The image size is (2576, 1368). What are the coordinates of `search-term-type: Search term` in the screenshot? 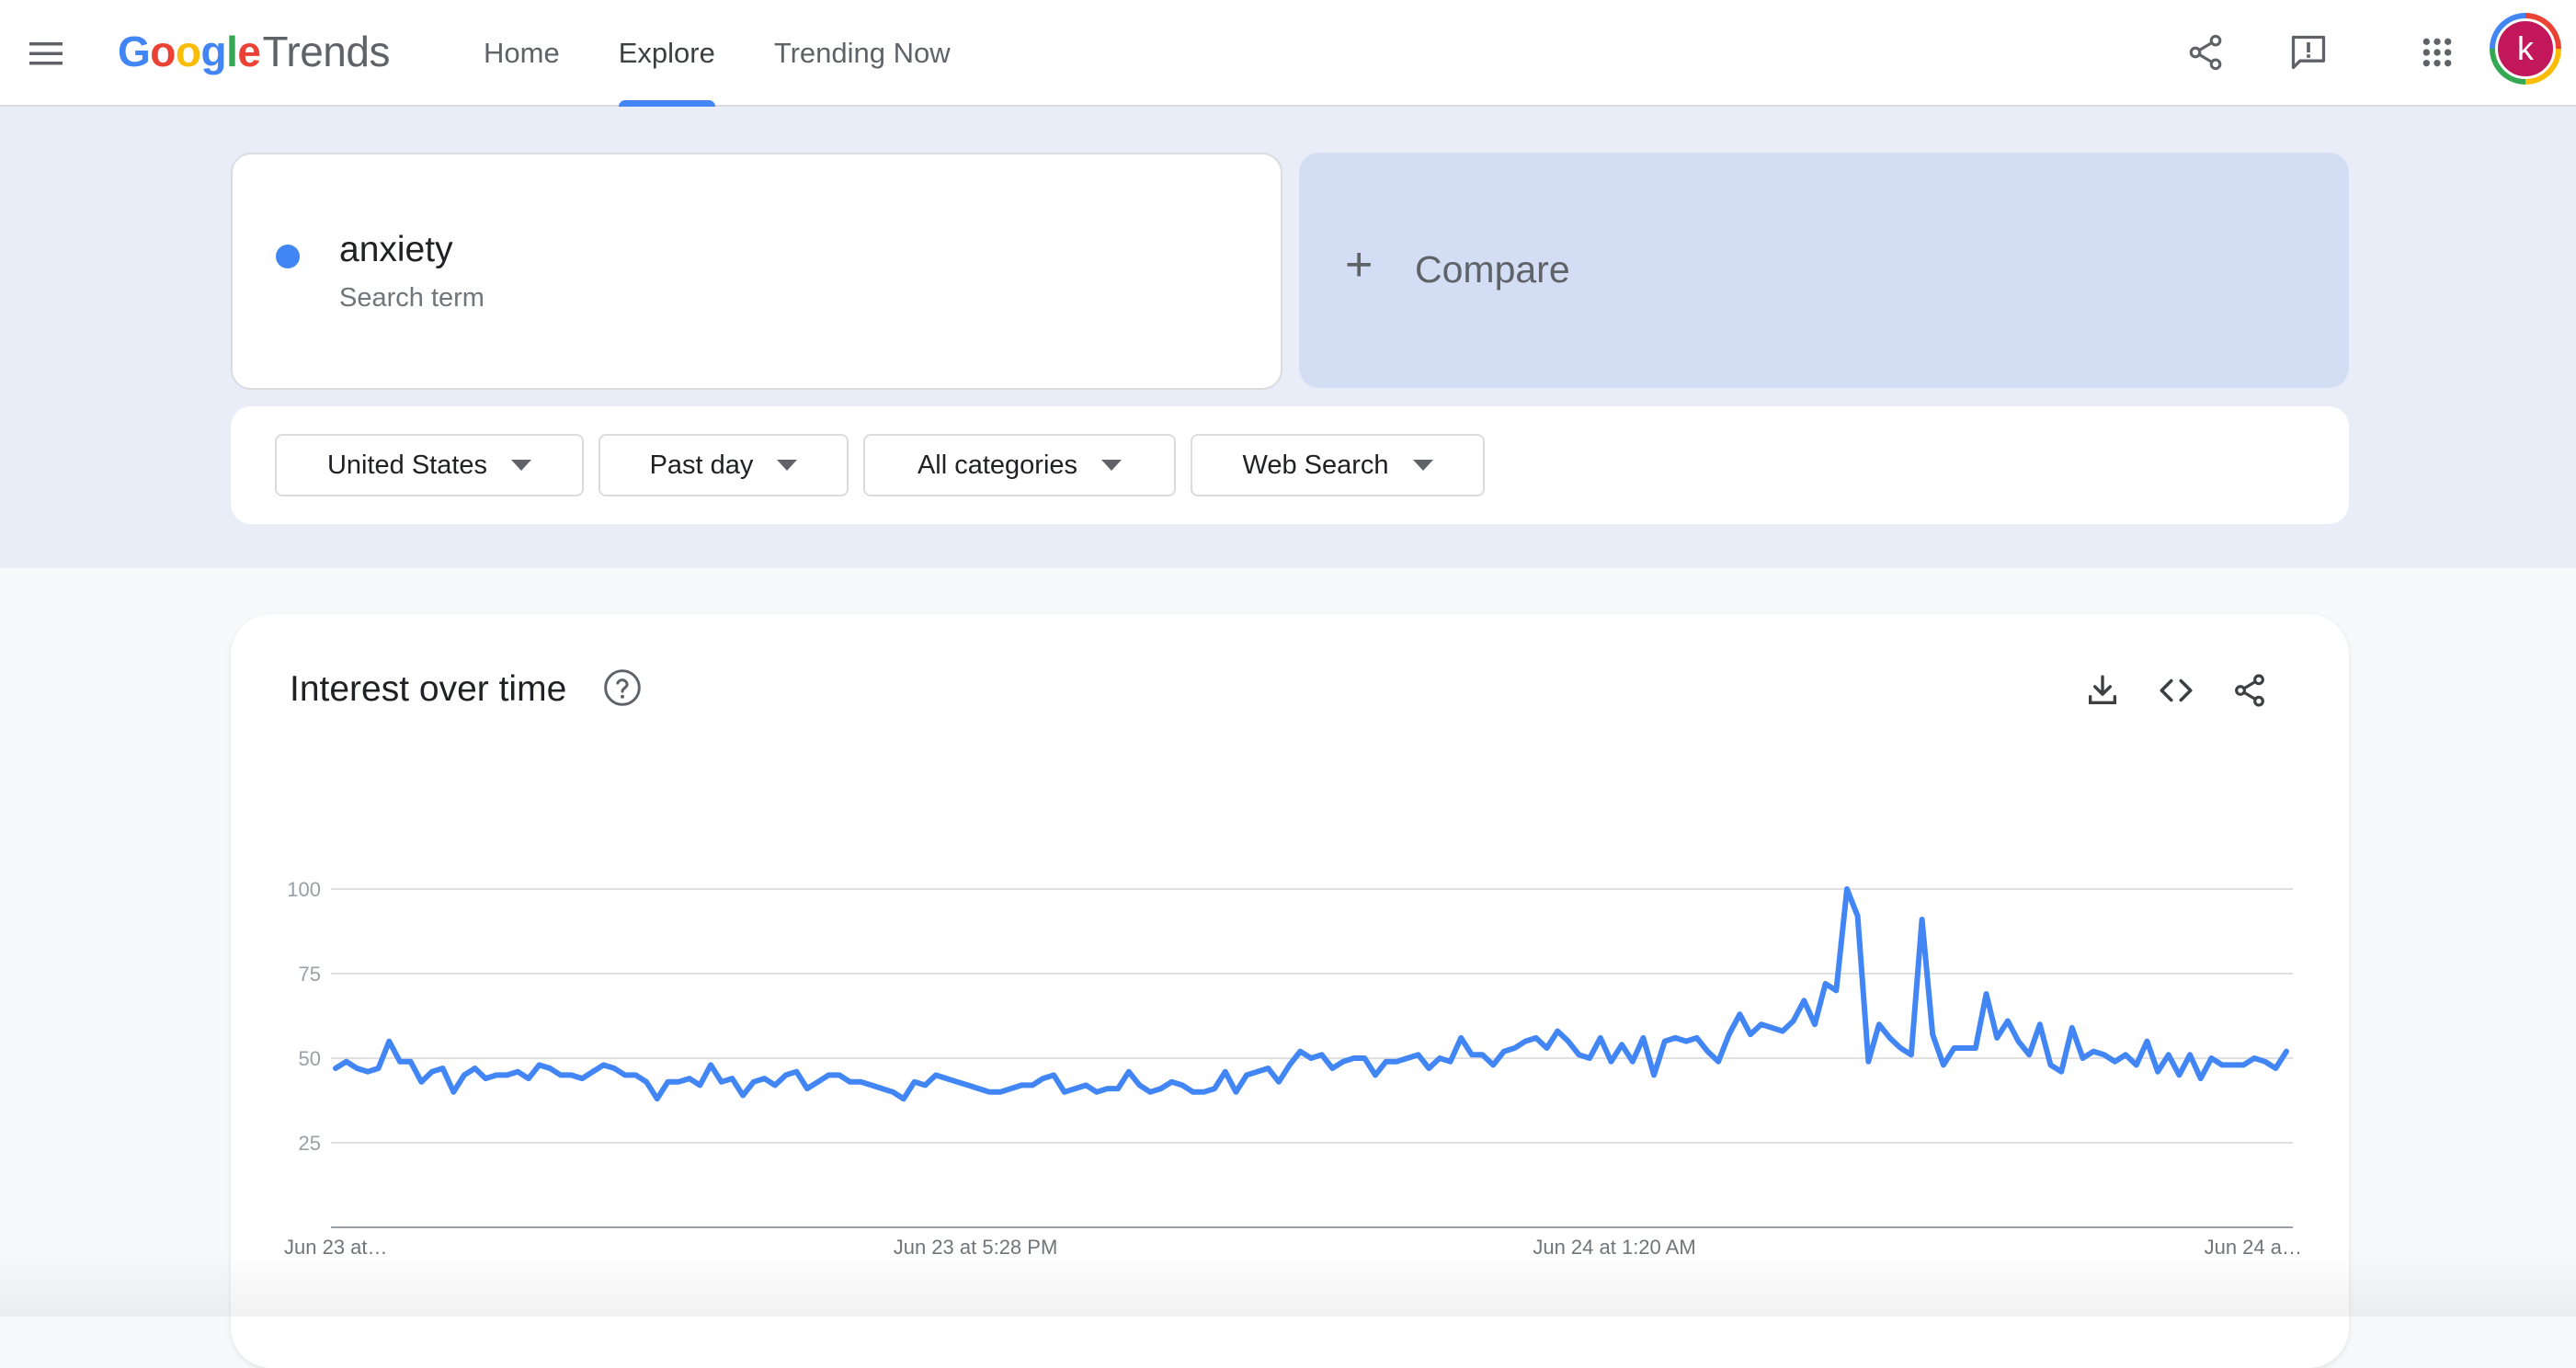 It's located at (411, 298).